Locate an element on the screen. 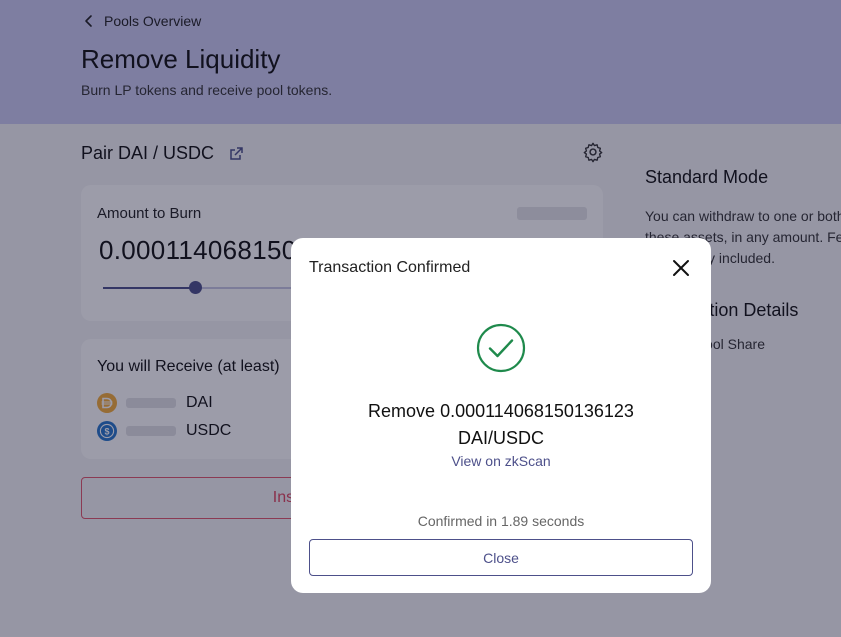 The height and width of the screenshot is (637, 841). confirmed-time-text: Confirmed in 1.89 seconds is located at coordinates (501, 521).